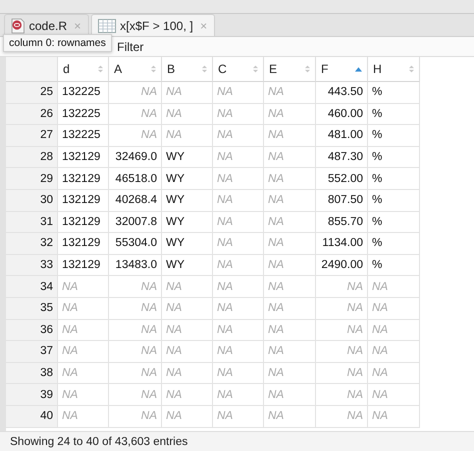 This screenshot has width=474, height=451. I want to click on table-cell: 552.00, so click(342, 179).